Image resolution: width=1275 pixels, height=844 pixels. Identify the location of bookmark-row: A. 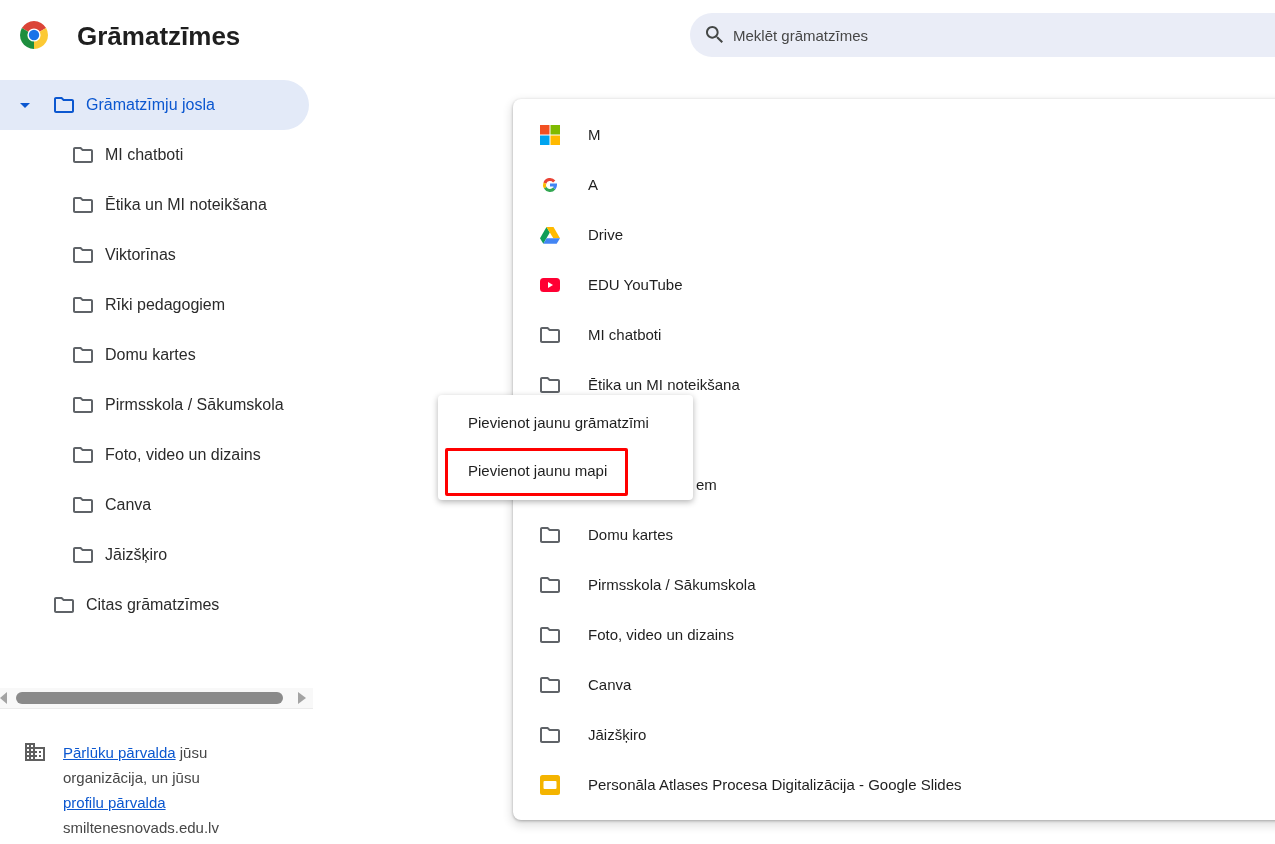
(558, 185).